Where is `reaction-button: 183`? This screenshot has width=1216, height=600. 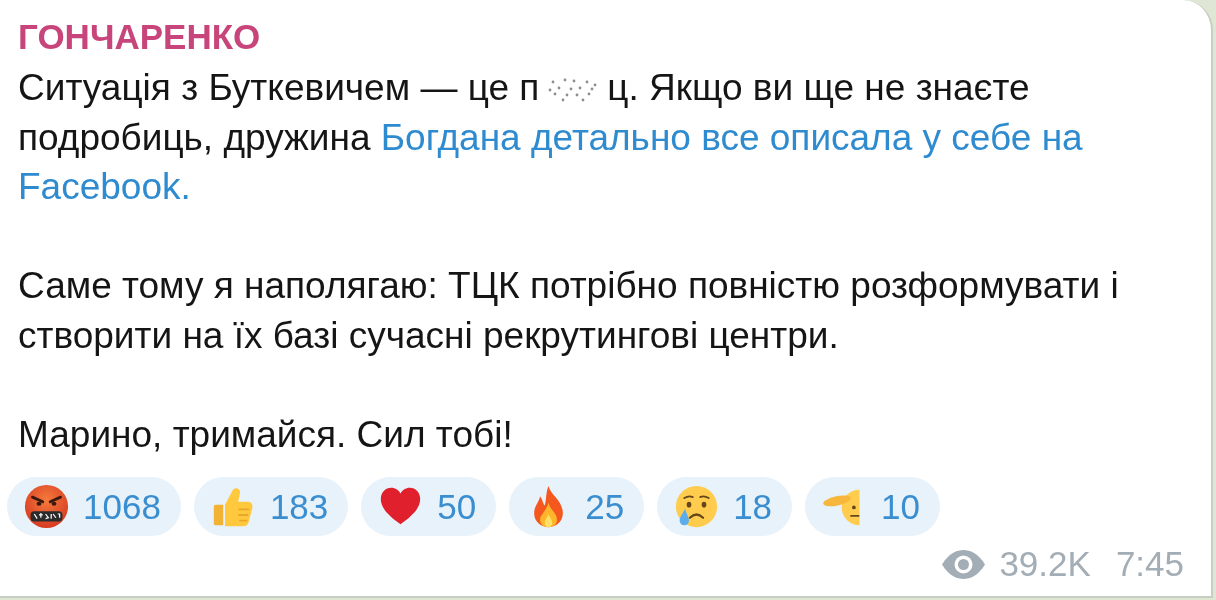
reaction-button: 183 is located at coordinates (271, 506).